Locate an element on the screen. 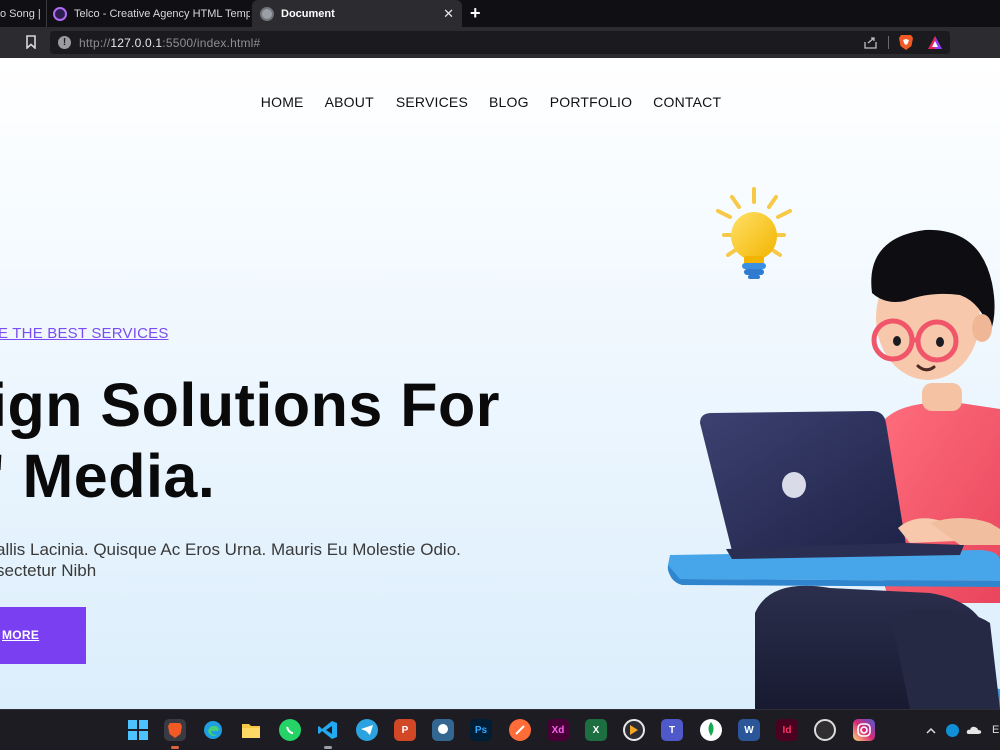 The width and height of the screenshot is (1000, 750). photoshop-icon: Ps is located at coordinates (481, 730).